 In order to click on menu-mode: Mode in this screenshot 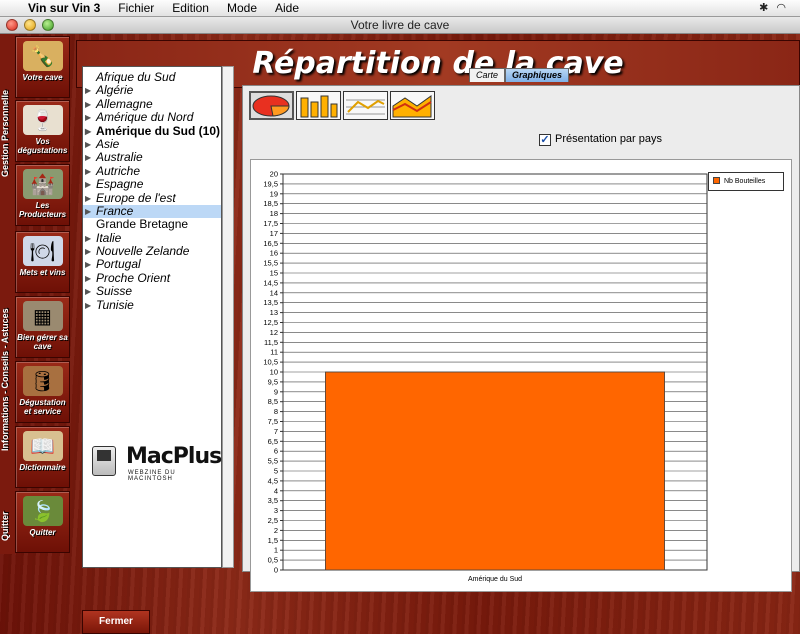, I will do `click(242, 8)`.